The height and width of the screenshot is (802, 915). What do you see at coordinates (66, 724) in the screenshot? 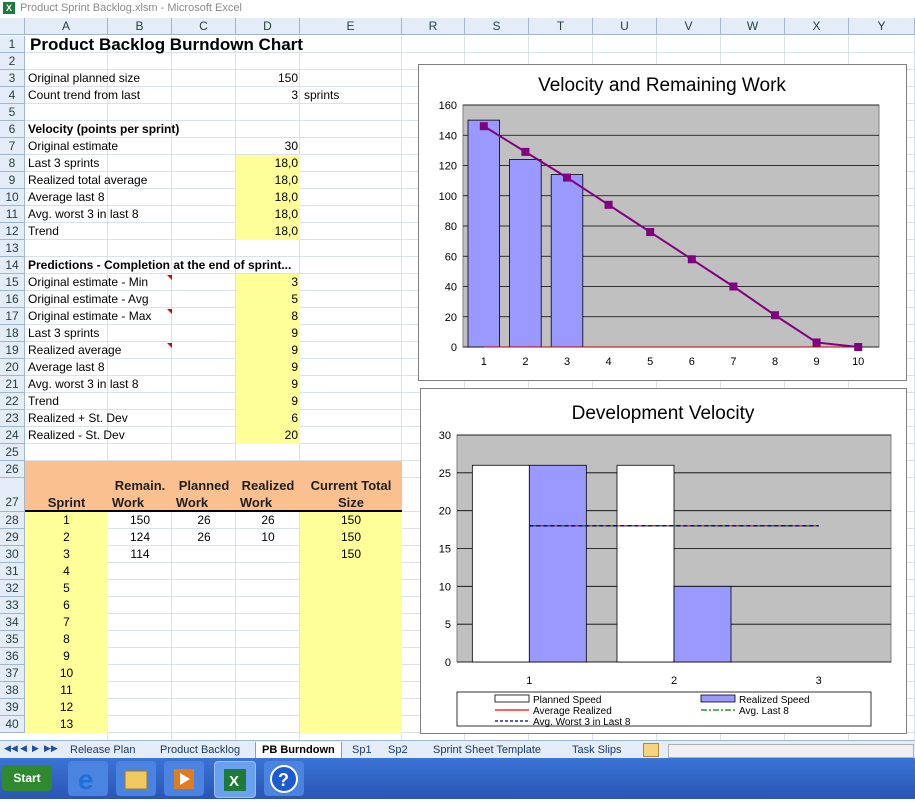
I see `sprint-cell: 13` at bounding box center [66, 724].